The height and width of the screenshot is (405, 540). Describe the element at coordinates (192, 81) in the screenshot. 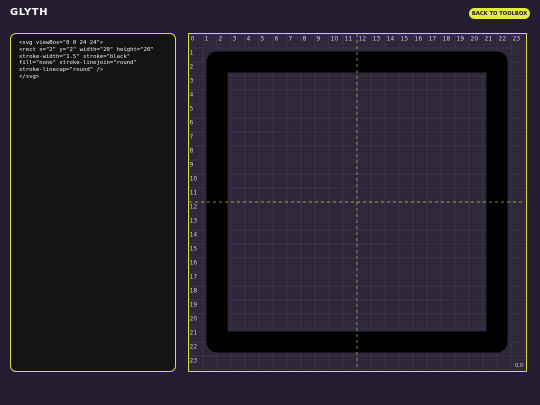

I see `ruler-label-y: 3` at that location.